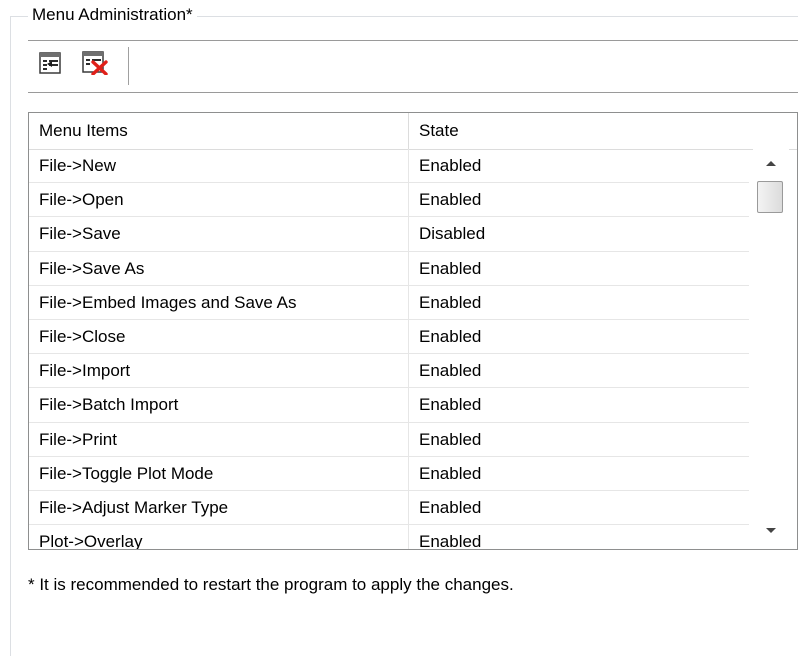 This screenshot has width=798, height=656. I want to click on menu-item-cell: File->Close, so click(219, 337).